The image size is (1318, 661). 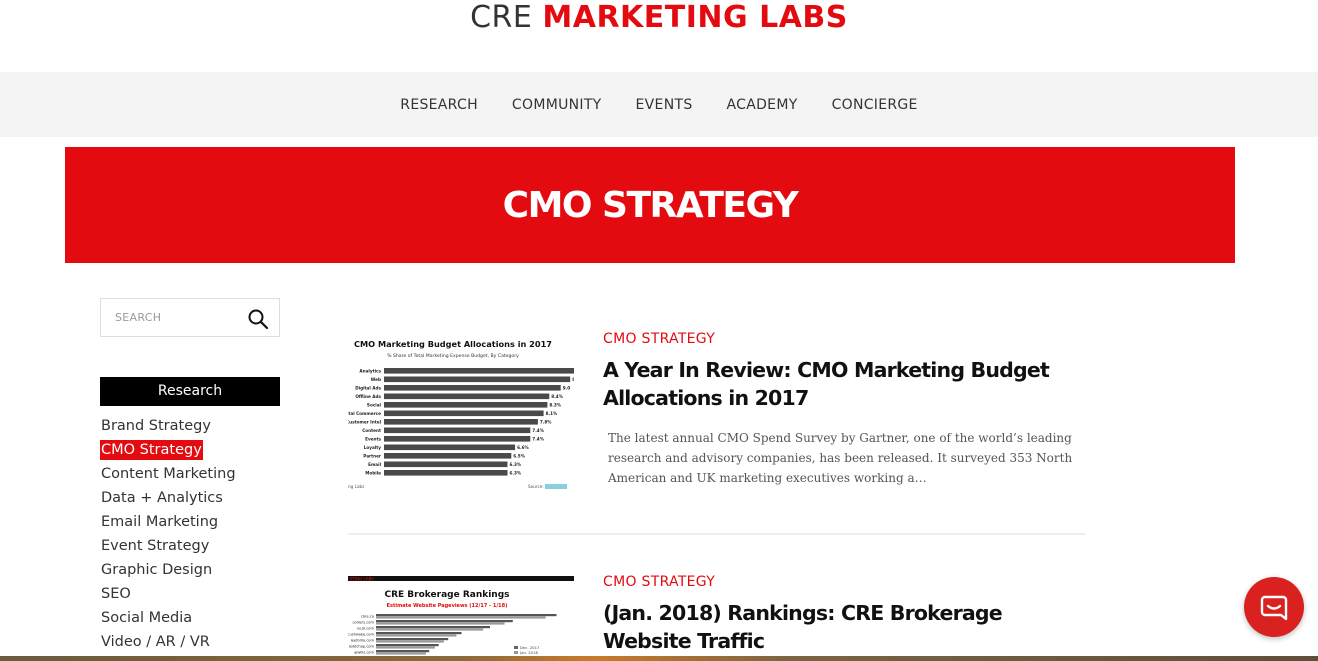 I want to click on thumb-row-label: colliers.com, so click(x=363, y=623).